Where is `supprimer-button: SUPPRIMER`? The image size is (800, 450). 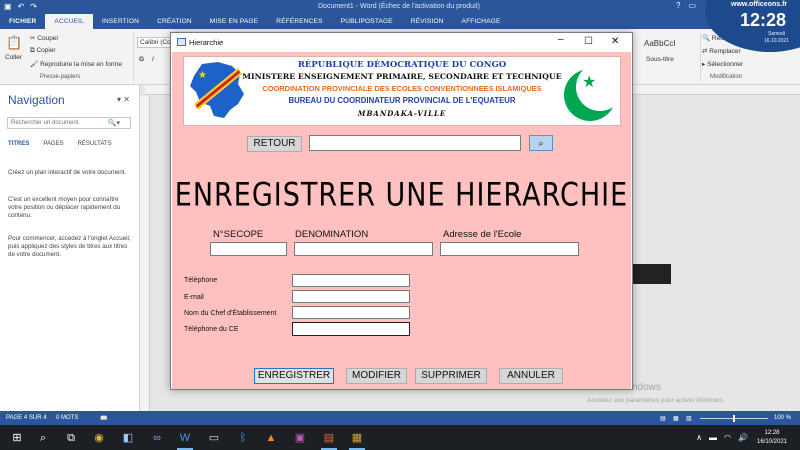 supprimer-button: SUPPRIMER is located at coordinates (451, 376).